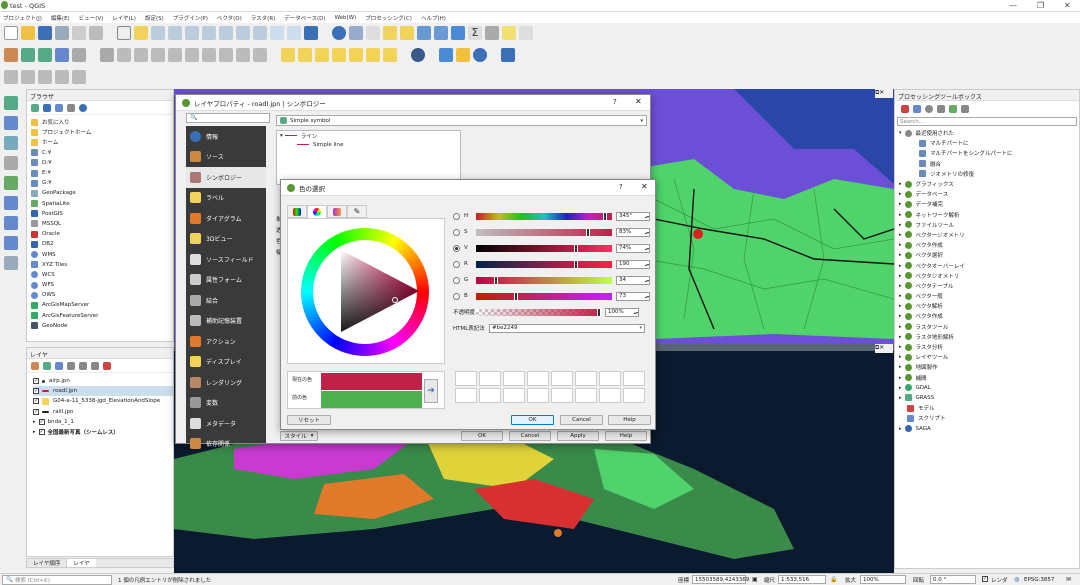 Image resolution: width=1080 pixels, height=585 pixels. What do you see at coordinates (260, 33) in the screenshot?
I see `zoom-next-icon` at bounding box center [260, 33].